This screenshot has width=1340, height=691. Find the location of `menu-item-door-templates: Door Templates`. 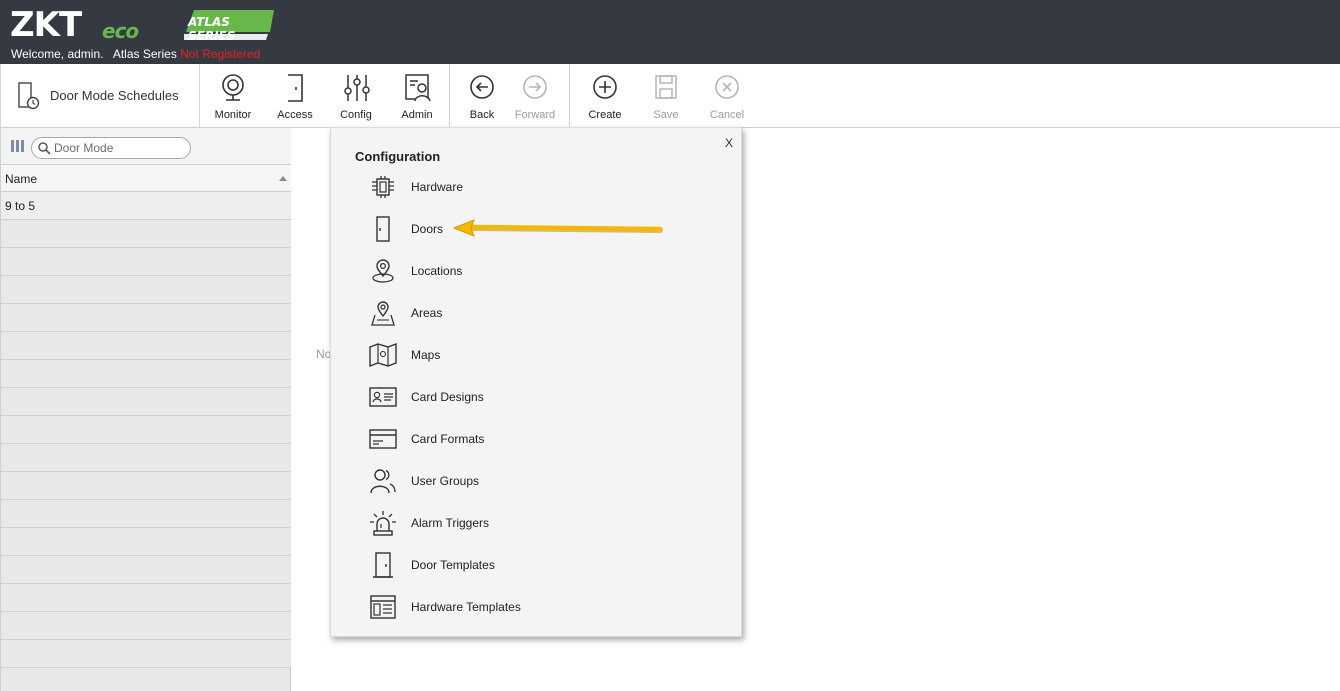

menu-item-door-templates: Door Templates is located at coordinates (515, 565).